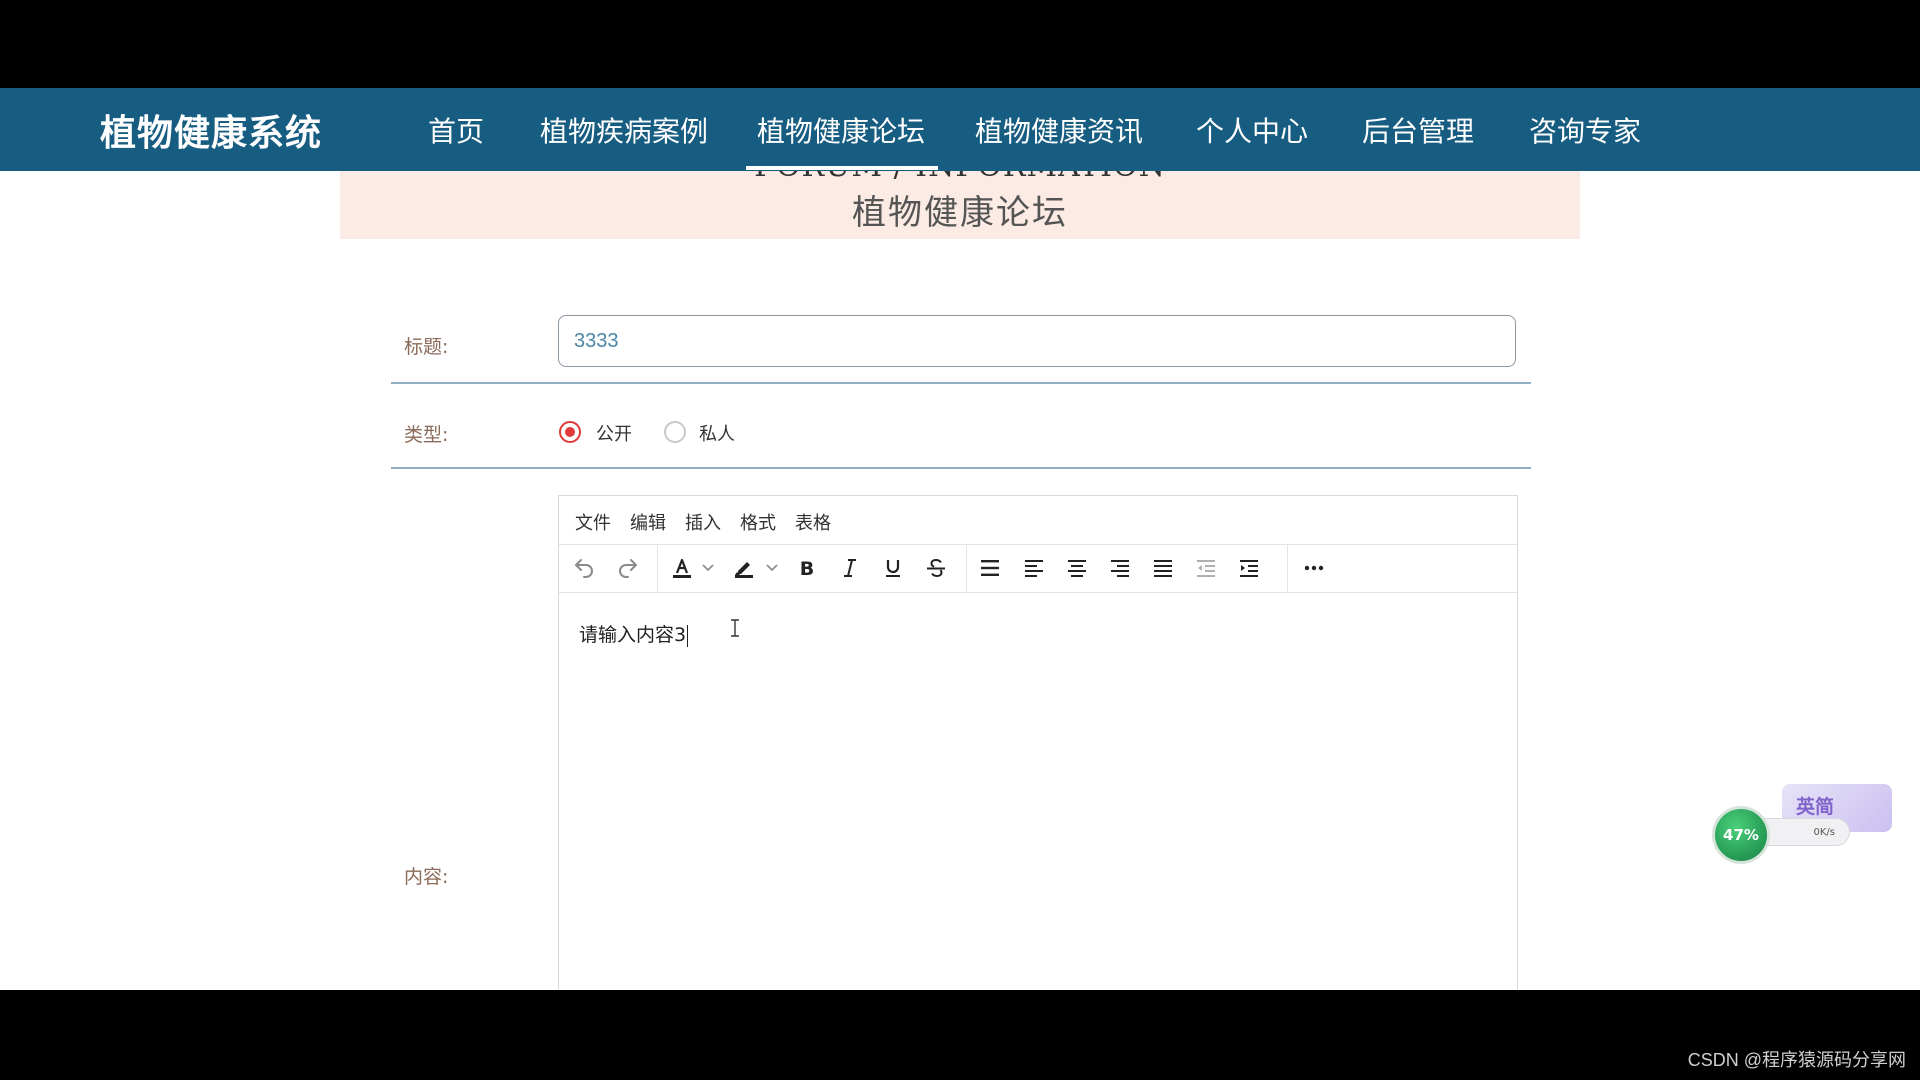 Image resolution: width=1920 pixels, height=1080 pixels. Describe the element at coordinates (1796, 1060) in the screenshot. I see `watermark: CSDN @程序猿源码分享网` at that location.